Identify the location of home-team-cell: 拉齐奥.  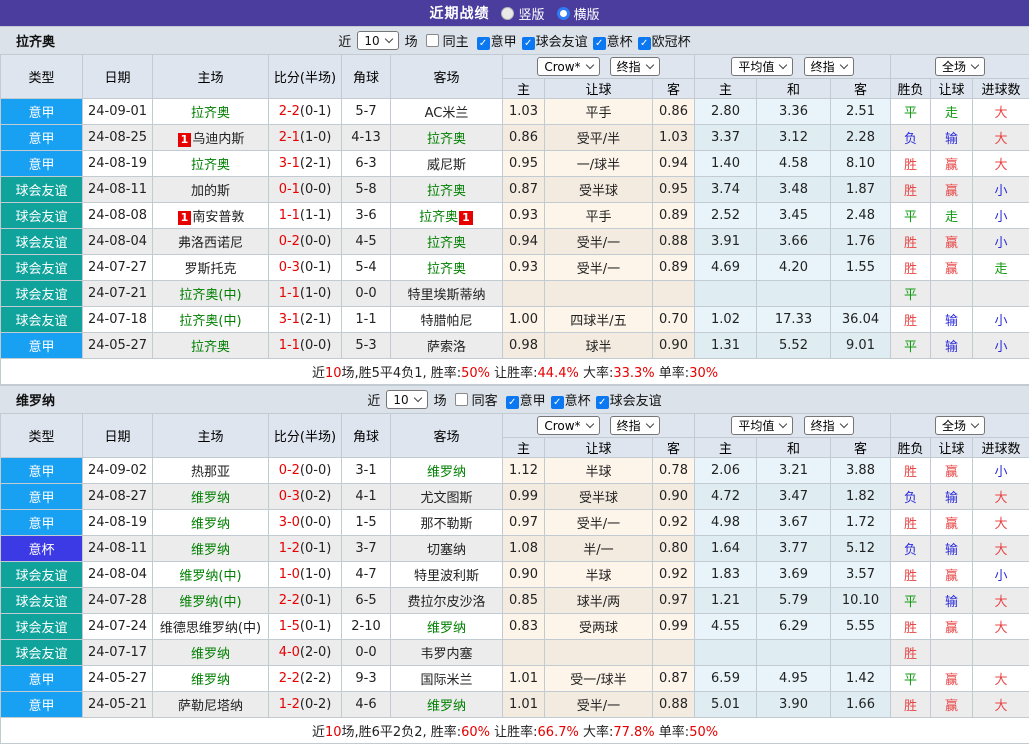
(211, 346).